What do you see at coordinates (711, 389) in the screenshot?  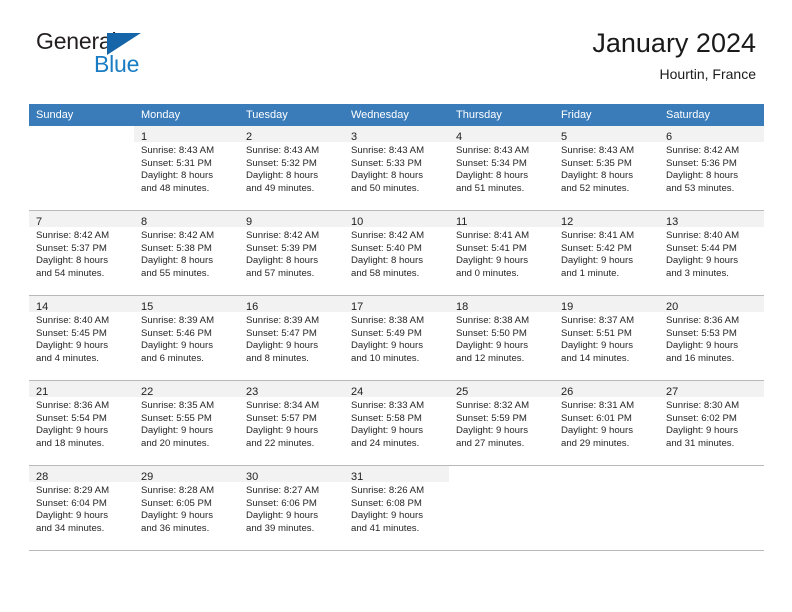 I see `day-number-strip: 27` at bounding box center [711, 389].